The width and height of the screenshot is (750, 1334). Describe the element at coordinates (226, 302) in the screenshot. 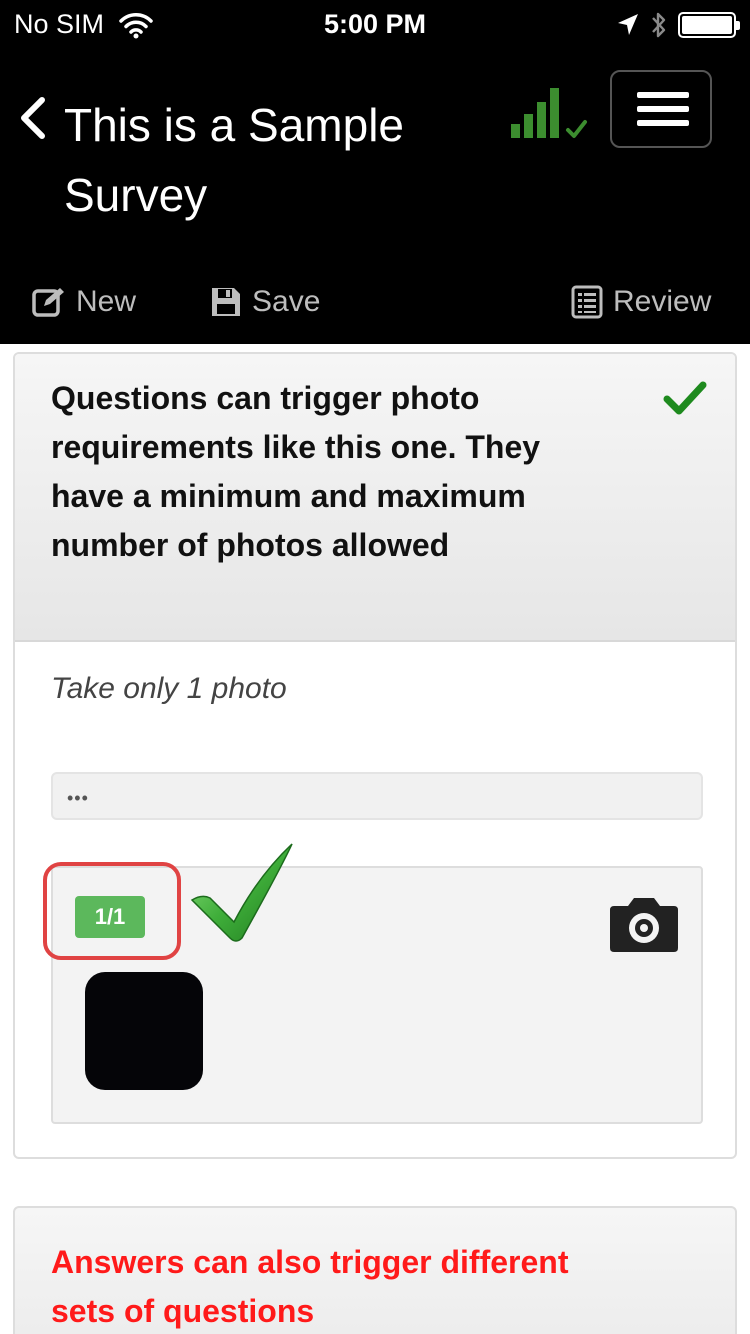

I see `floppy-disk-icon` at that location.